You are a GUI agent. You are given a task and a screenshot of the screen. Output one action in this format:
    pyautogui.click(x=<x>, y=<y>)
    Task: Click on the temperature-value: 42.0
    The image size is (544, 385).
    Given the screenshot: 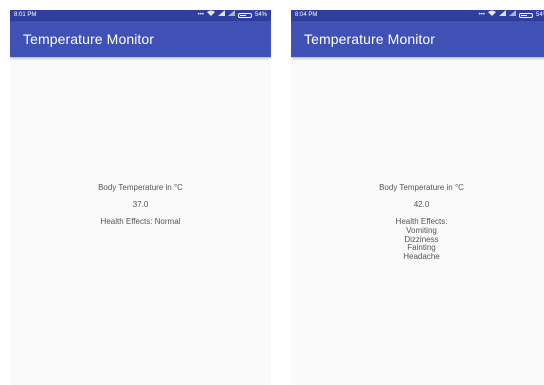 What is the action you would take?
    pyautogui.click(x=421, y=204)
    